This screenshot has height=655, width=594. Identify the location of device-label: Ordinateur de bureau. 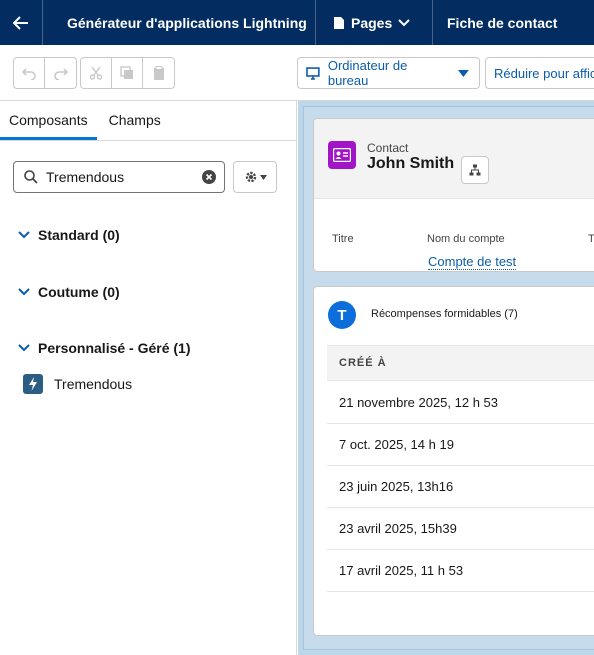
(367, 73).